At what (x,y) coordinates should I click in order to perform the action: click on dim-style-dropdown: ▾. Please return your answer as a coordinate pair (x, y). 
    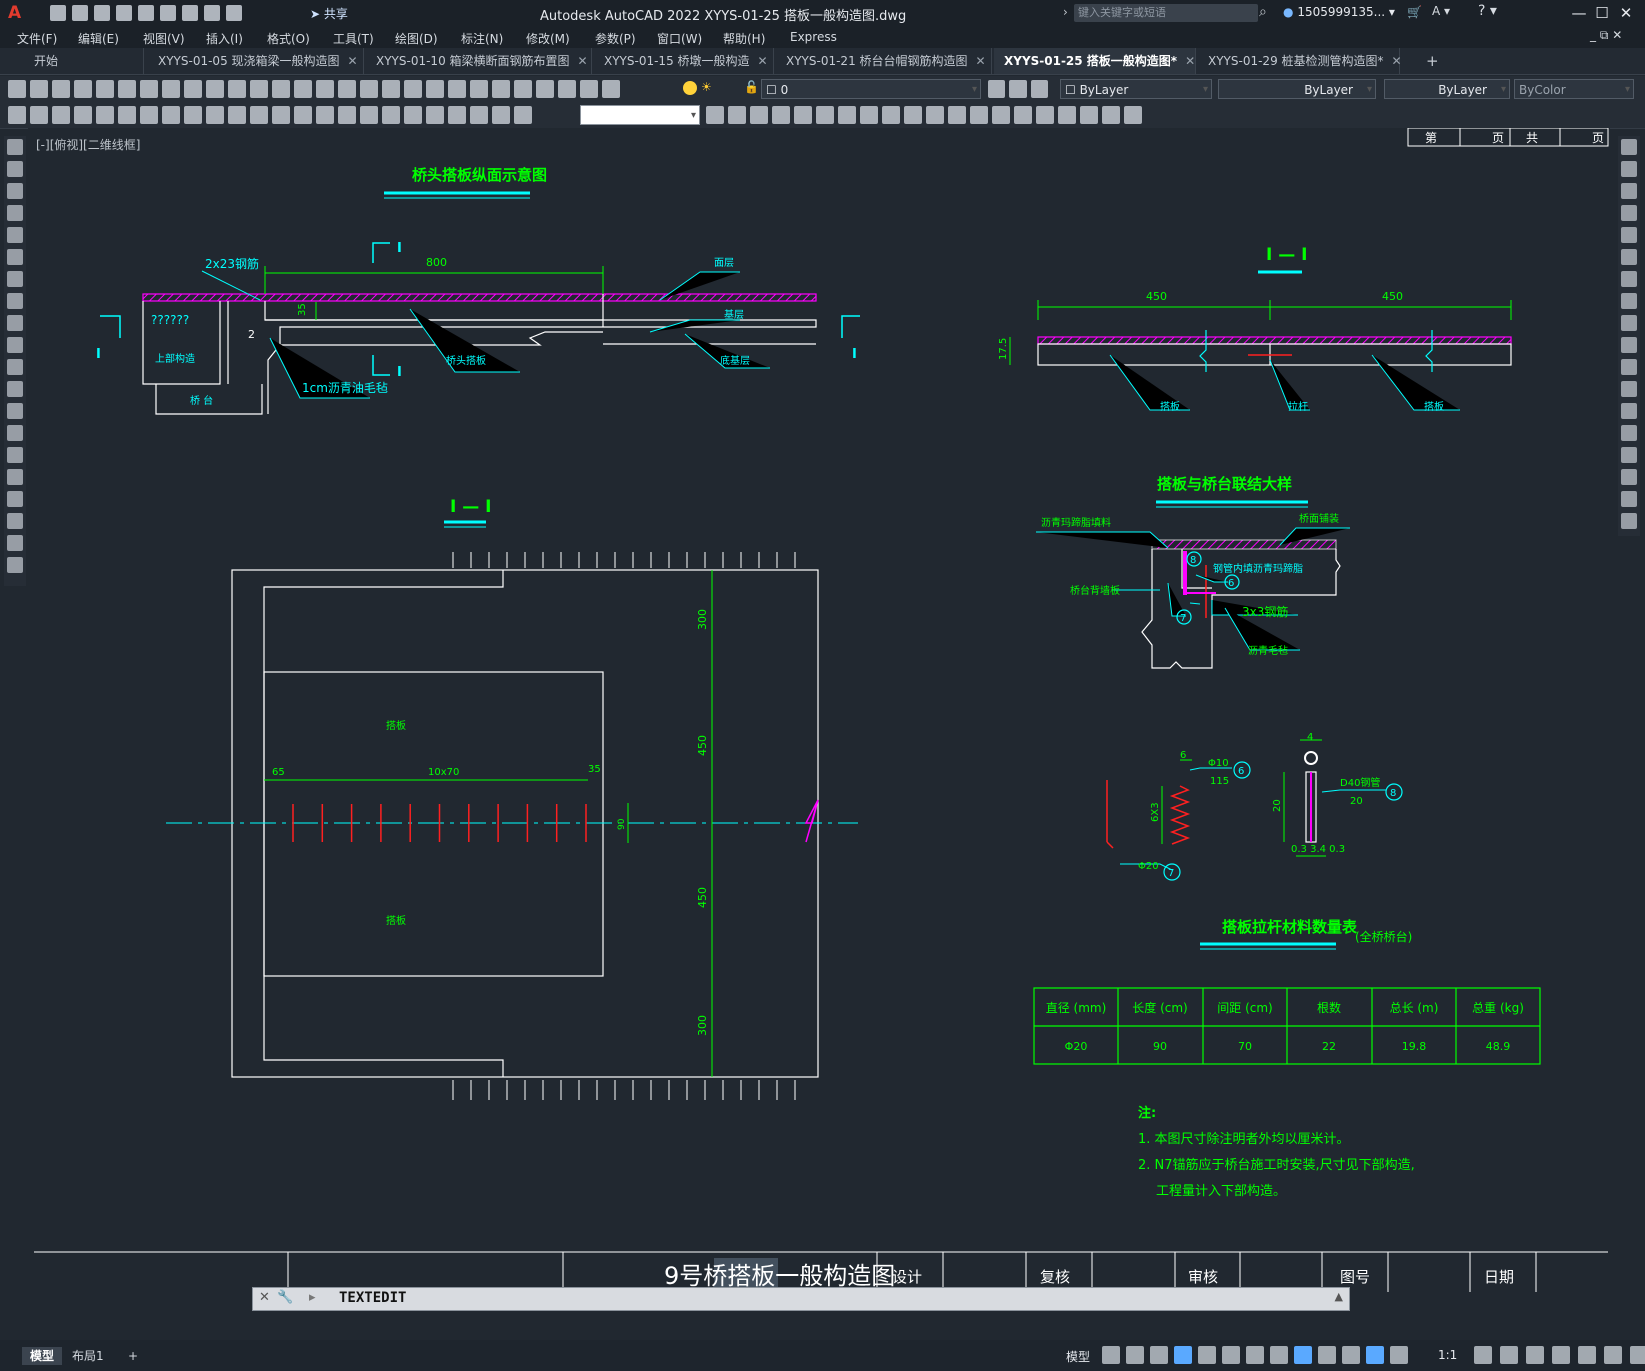
    Looking at the image, I should click on (640, 115).